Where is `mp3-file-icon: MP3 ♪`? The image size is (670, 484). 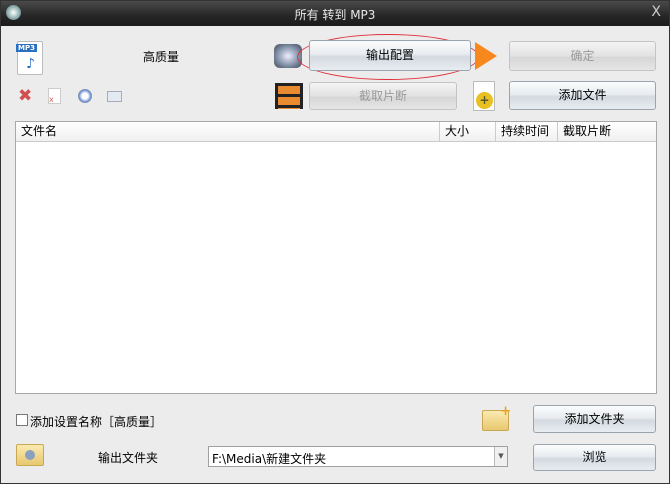 mp3-file-icon: MP3 ♪ is located at coordinates (29, 58).